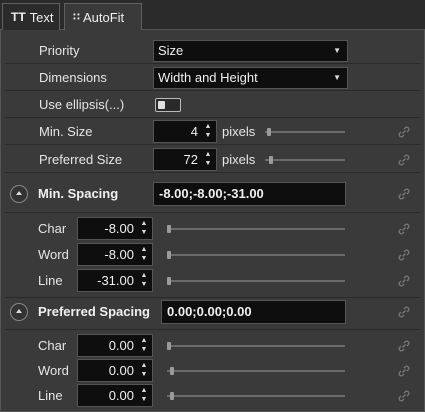  What do you see at coordinates (82, 104) in the screenshot?
I see `ellipsis-label: Use ellipsis(...)` at bounding box center [82, 104].